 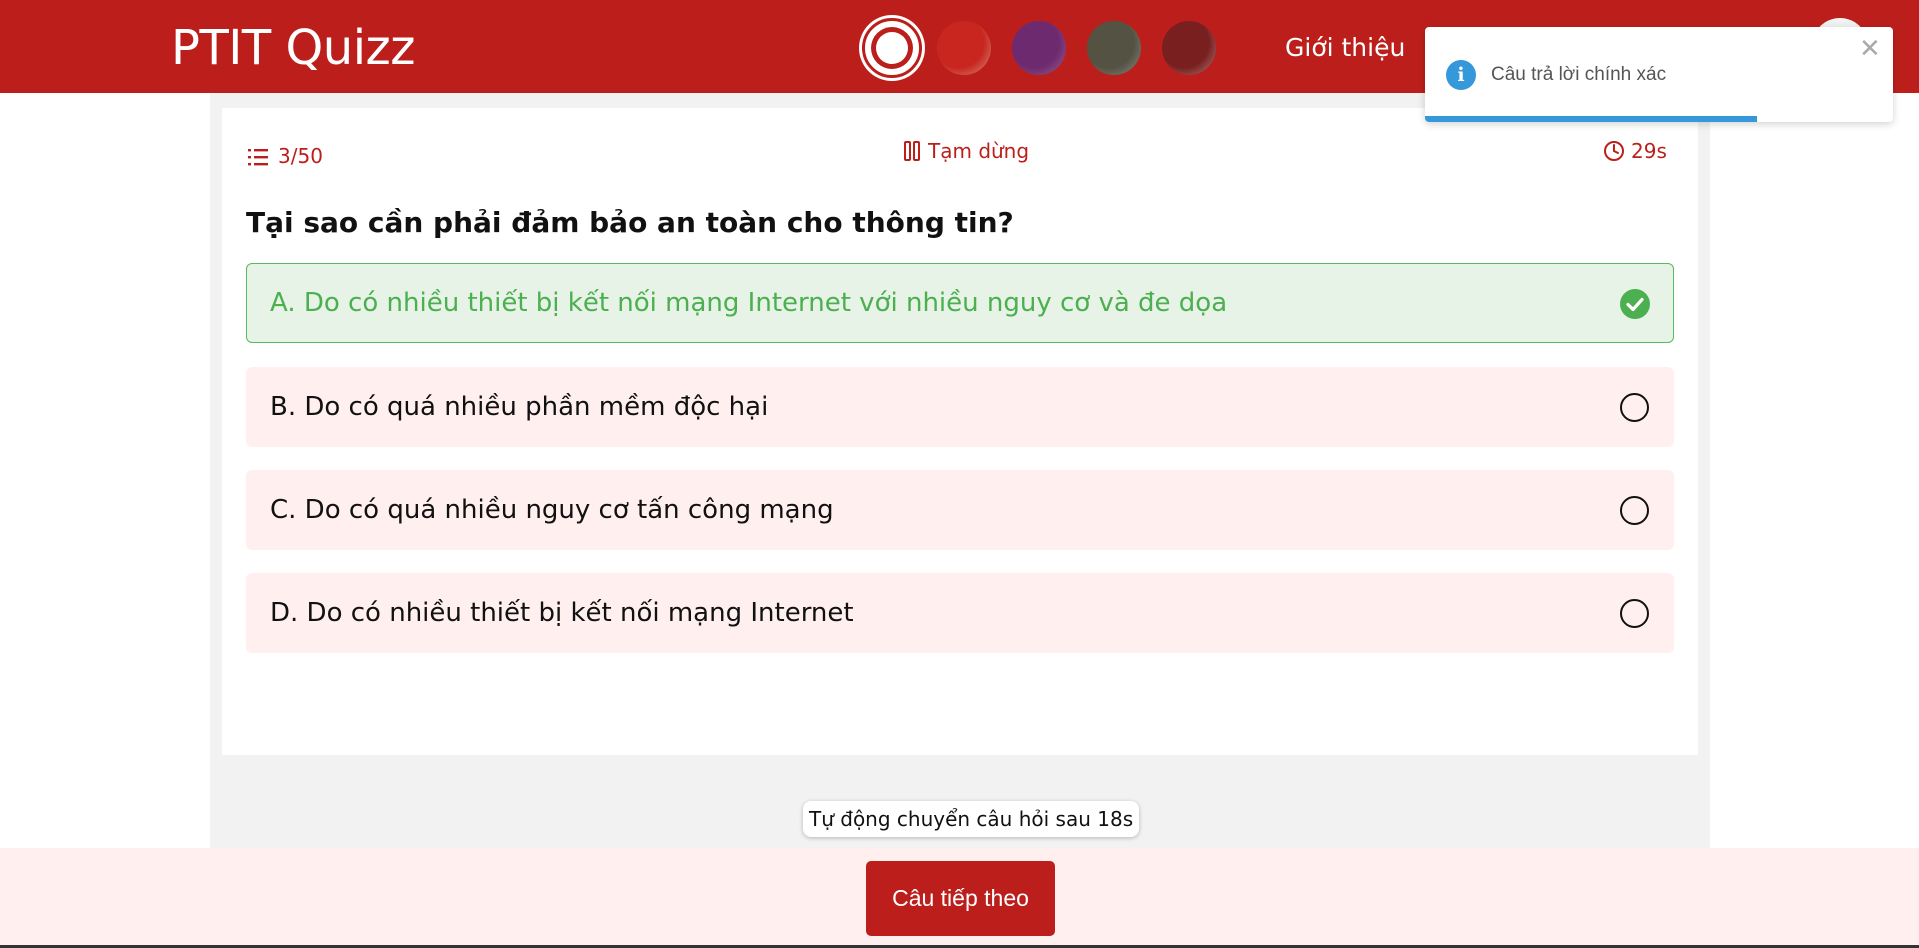 I want to click on answer-option-c: C. Do có quá nhiều nguy cơ tấn công mạng, so click(x=960, y=510).